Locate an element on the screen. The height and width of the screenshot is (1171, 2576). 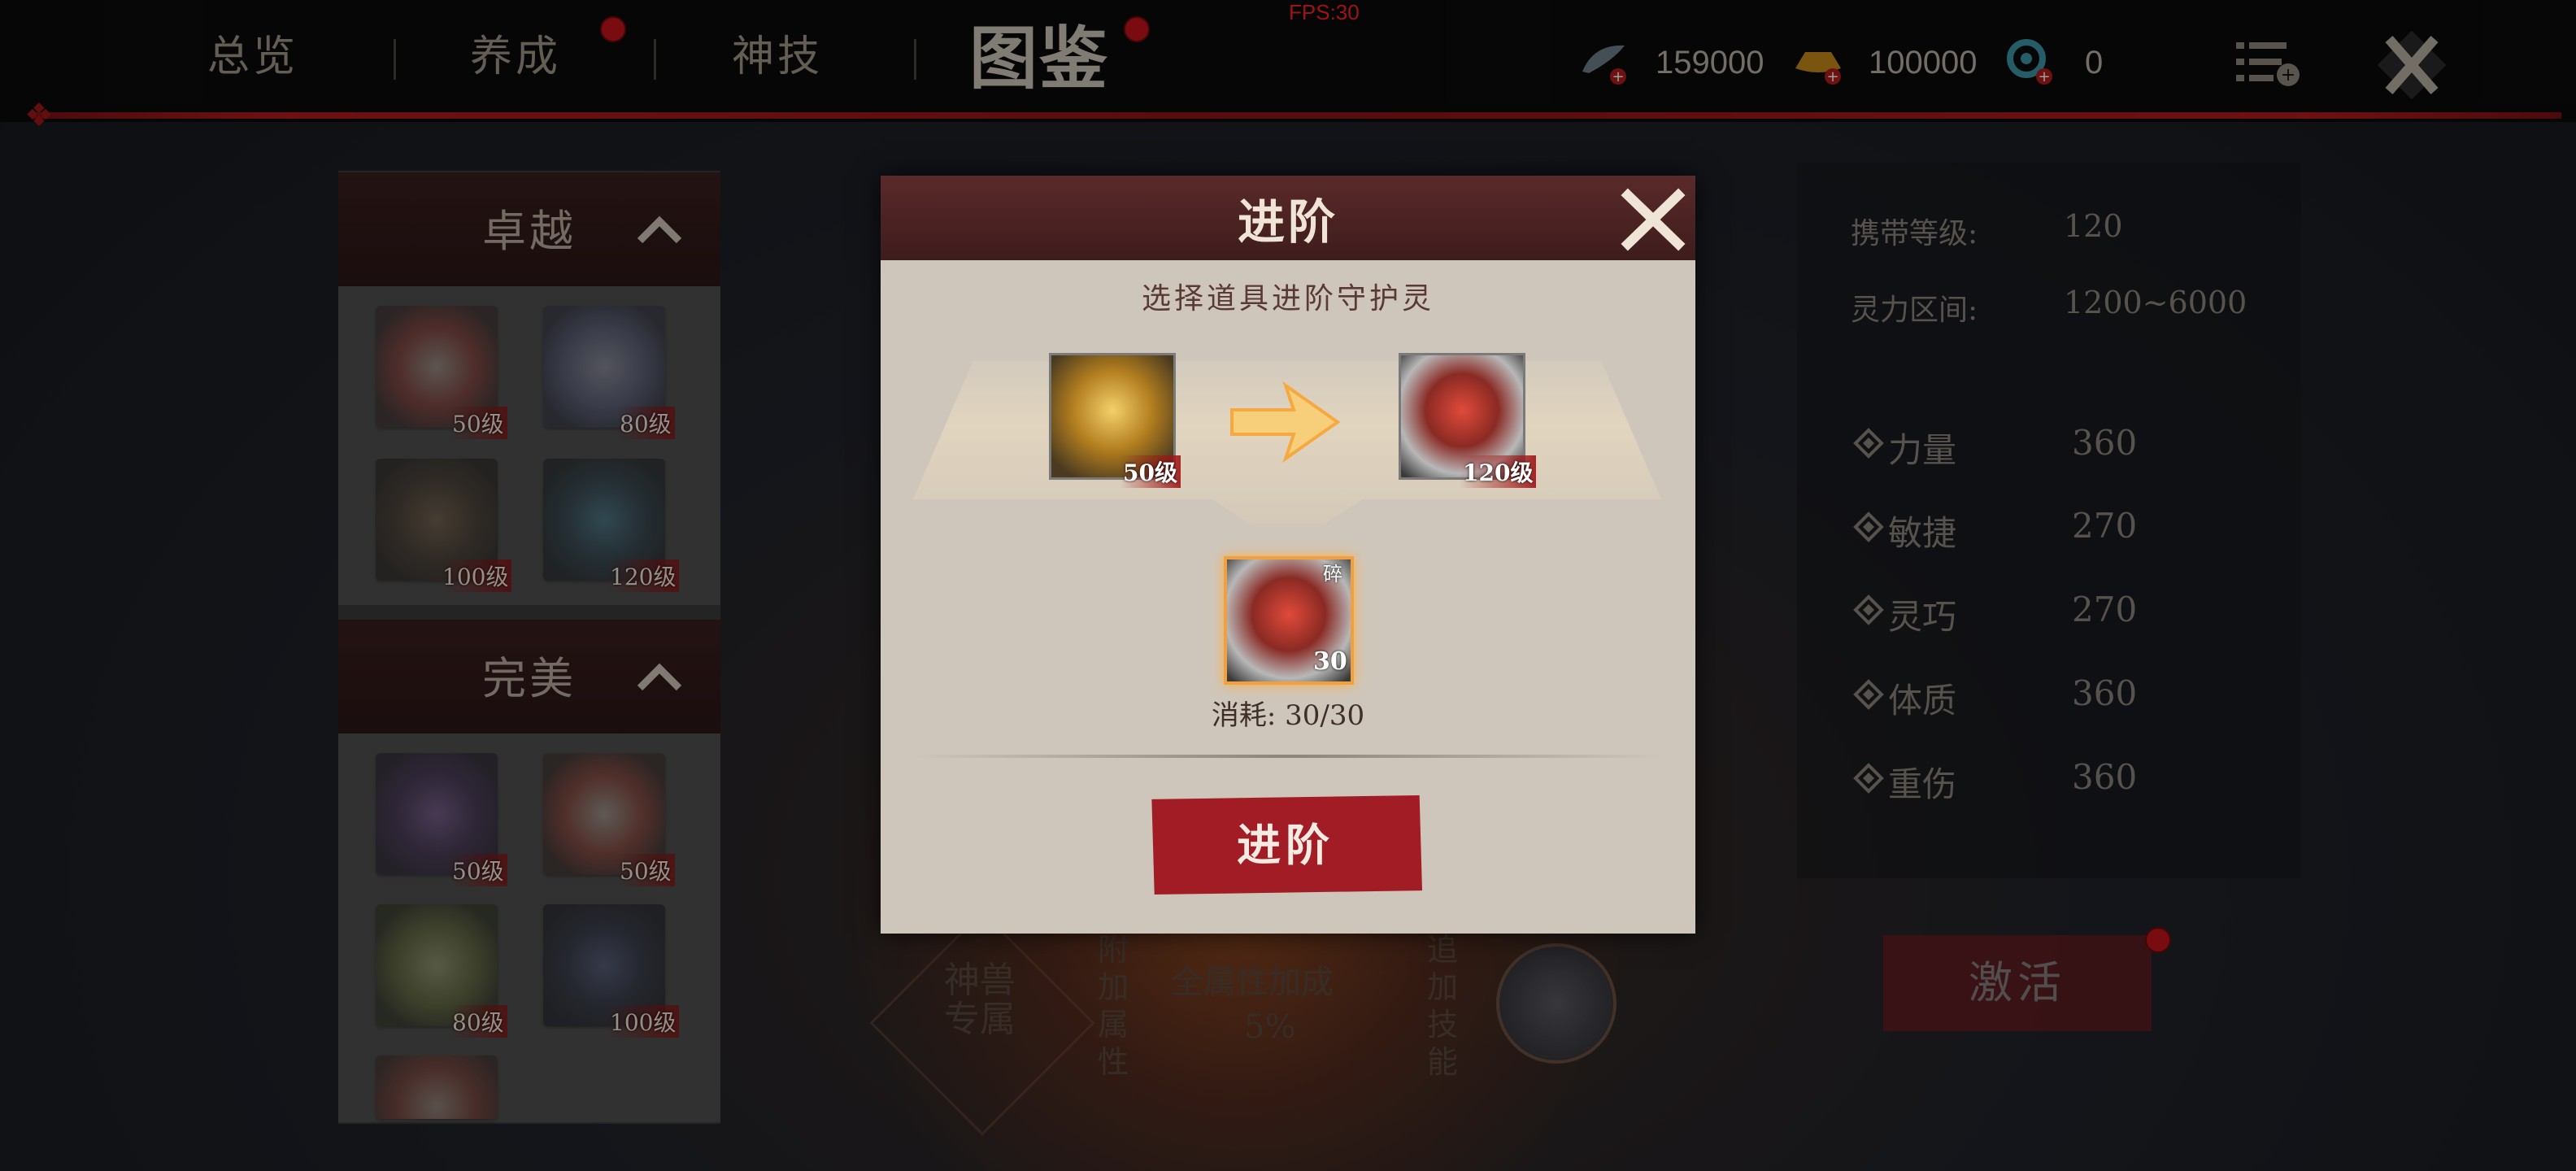
arrow-right-icon is located at coordinates (1285, 422).